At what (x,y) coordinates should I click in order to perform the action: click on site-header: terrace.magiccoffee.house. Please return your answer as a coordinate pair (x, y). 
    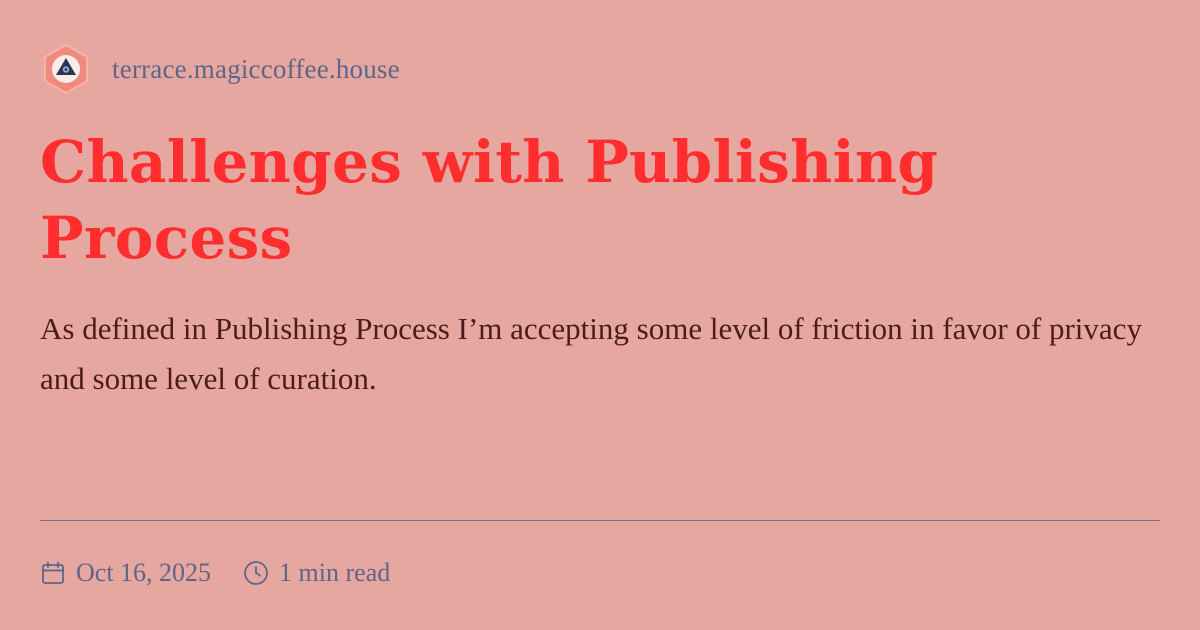
    Looking at the image, I should click on (220, 69).